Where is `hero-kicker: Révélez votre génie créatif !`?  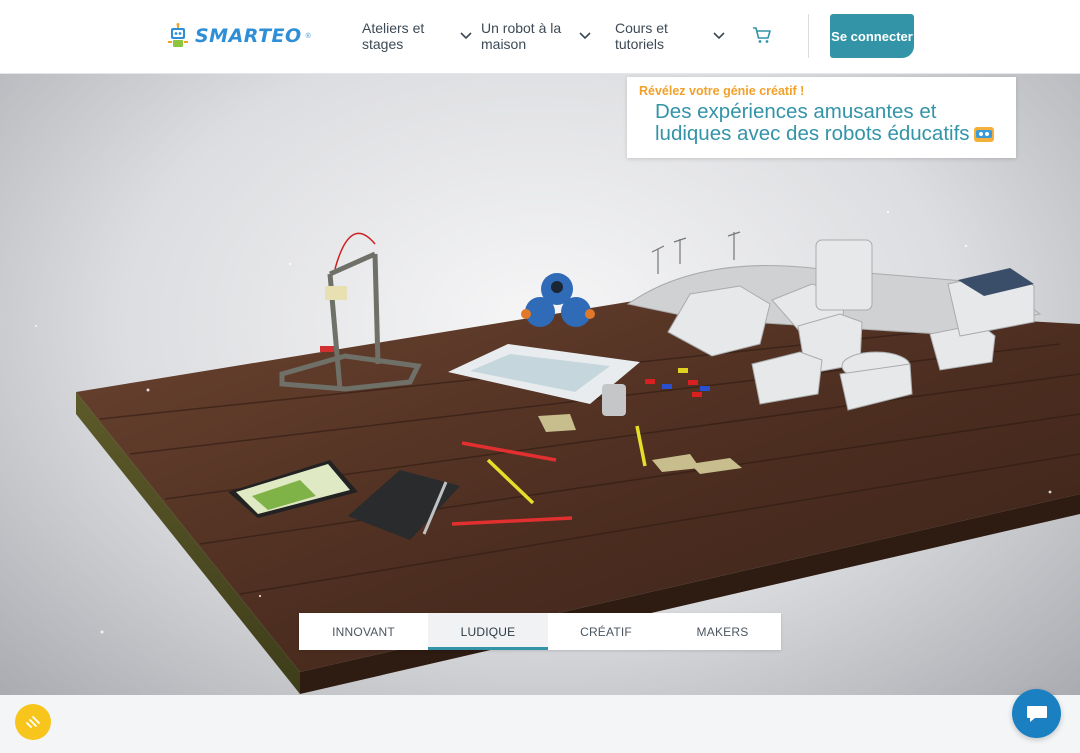 hero-kicker: Révélez votre génie créatif ! is located at coordinates (722, 91).